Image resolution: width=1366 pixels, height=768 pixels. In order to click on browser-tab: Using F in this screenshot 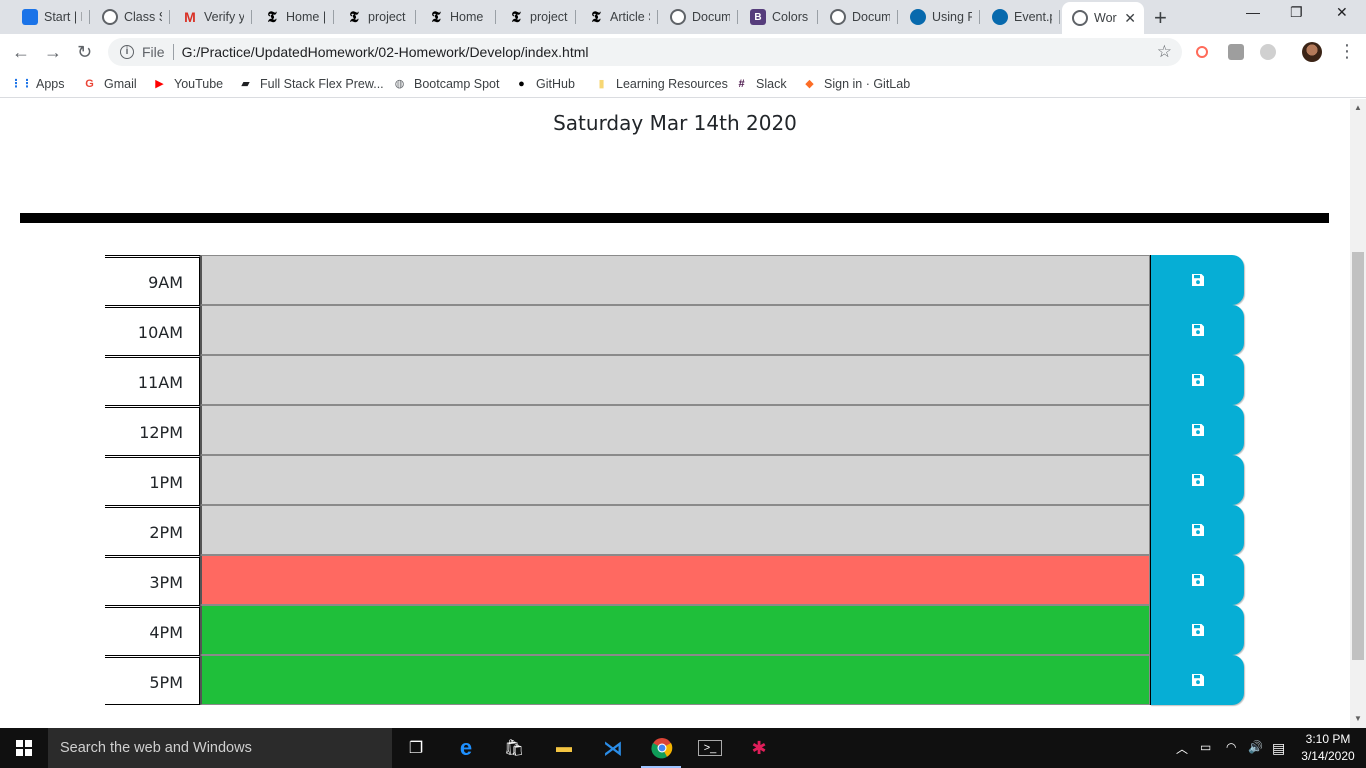, I will do `click(940, 17)`.